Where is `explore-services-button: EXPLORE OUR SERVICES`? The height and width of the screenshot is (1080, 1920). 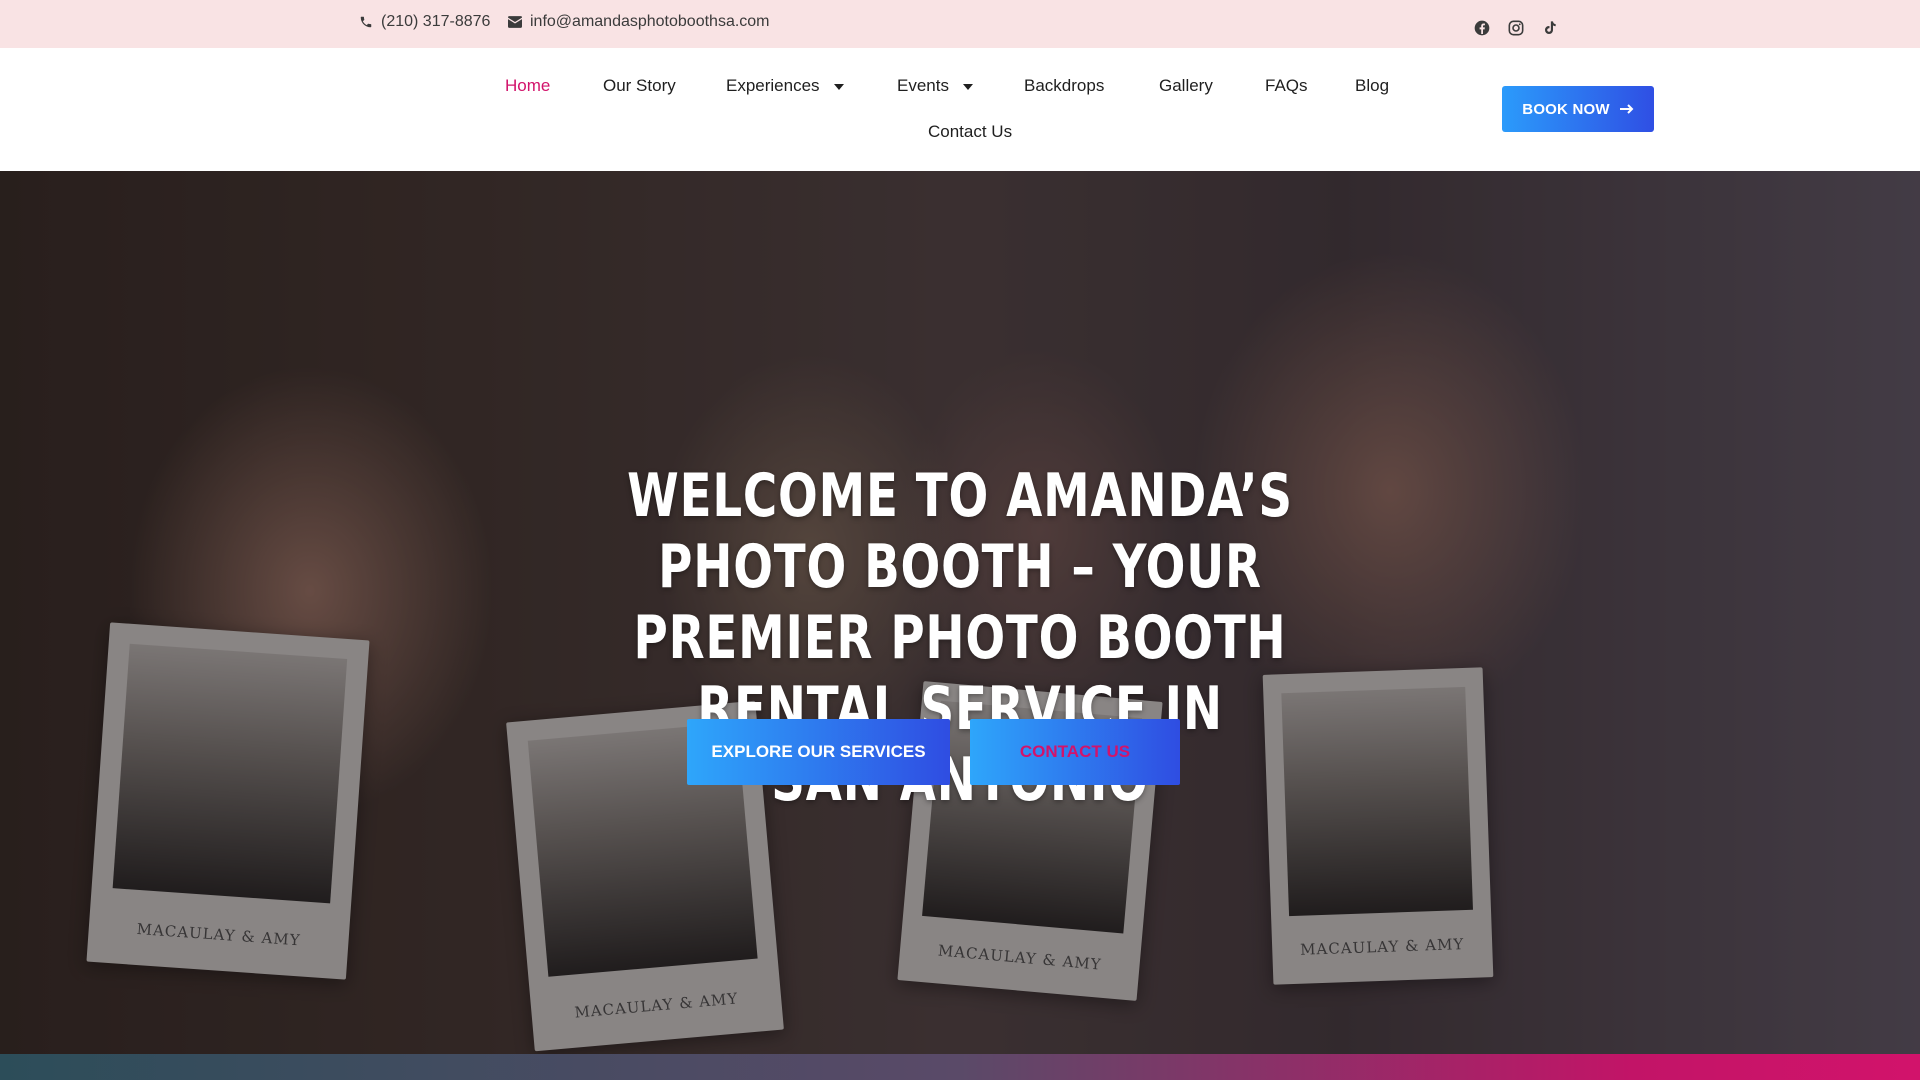 explore-services-button: EXPLORE OUR SERVICES is located at coordinates (818, 752).